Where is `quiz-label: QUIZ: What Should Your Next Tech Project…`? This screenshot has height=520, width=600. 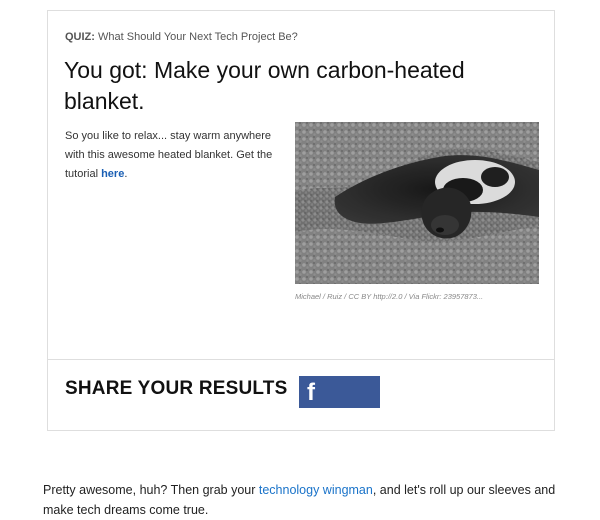
quiz-label: QUIZ: What Should Your Next Tech Project… is located at coordinates (181, 37).